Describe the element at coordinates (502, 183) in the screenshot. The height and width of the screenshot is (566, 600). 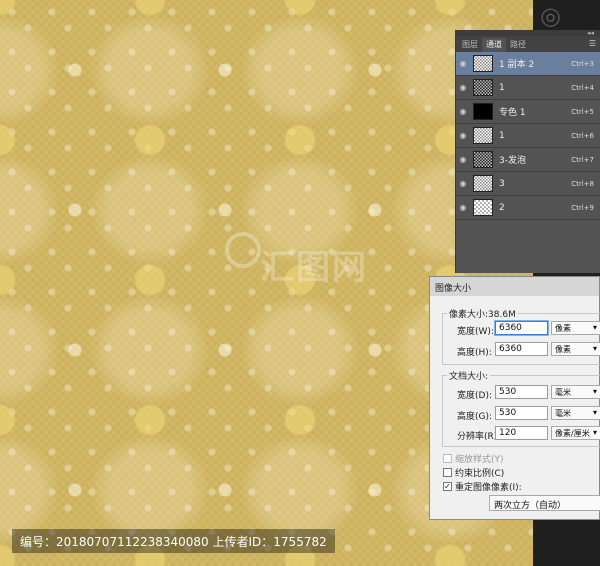
I see `channel-name: 3` at that location.